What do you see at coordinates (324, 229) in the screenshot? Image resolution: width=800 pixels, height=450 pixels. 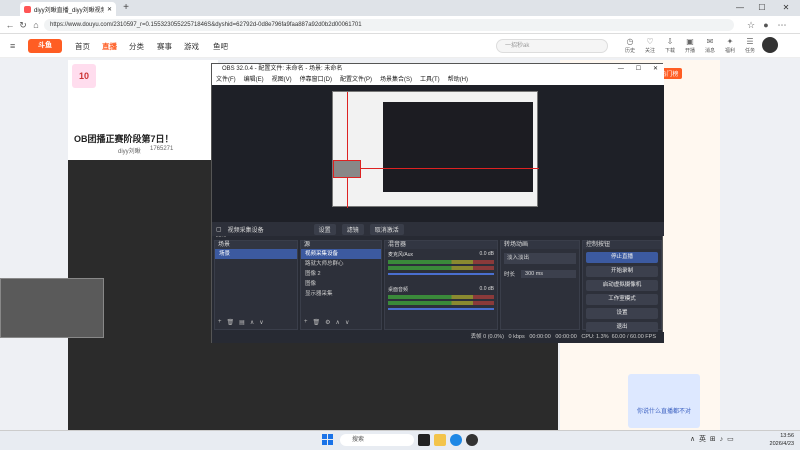 I see `properties-button: 设置` at bounding box center [324, 229].